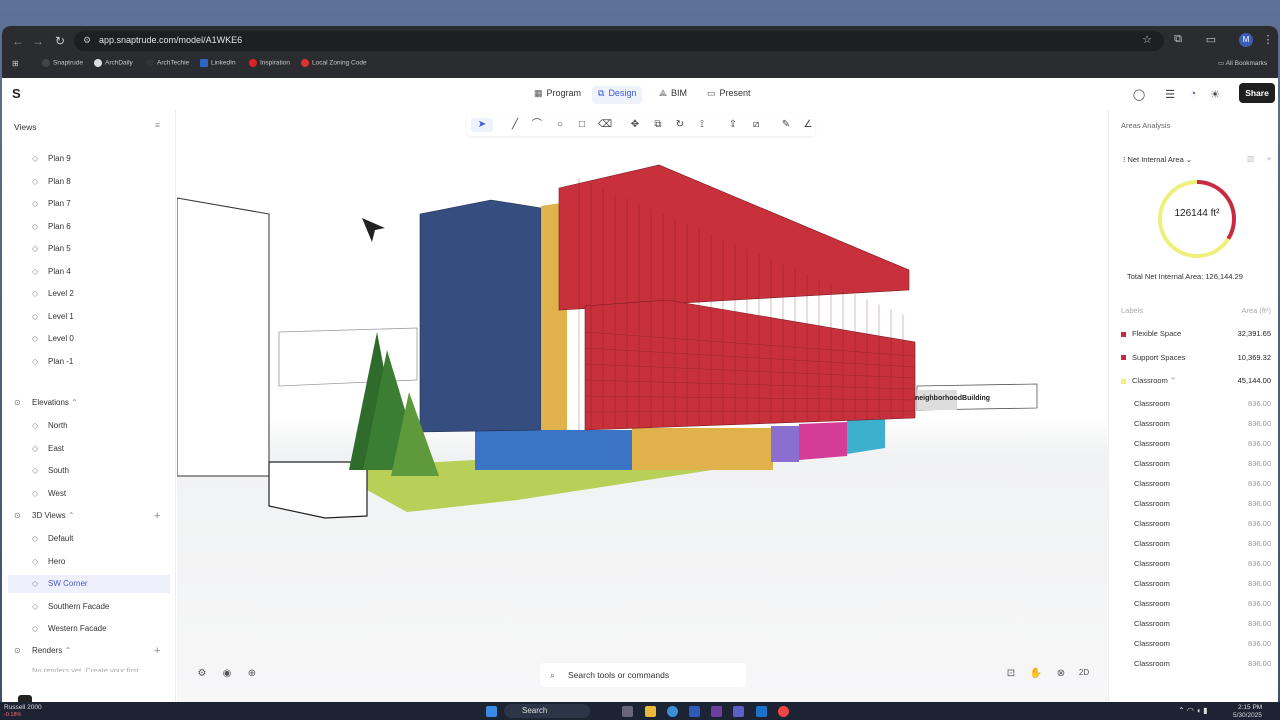 This screenshot has height=720, width=1280. What do you see at coordinates (582, 125) in the screenshot?
I see `rectangle-tool-icon: □` at bounding box center [582, 125].